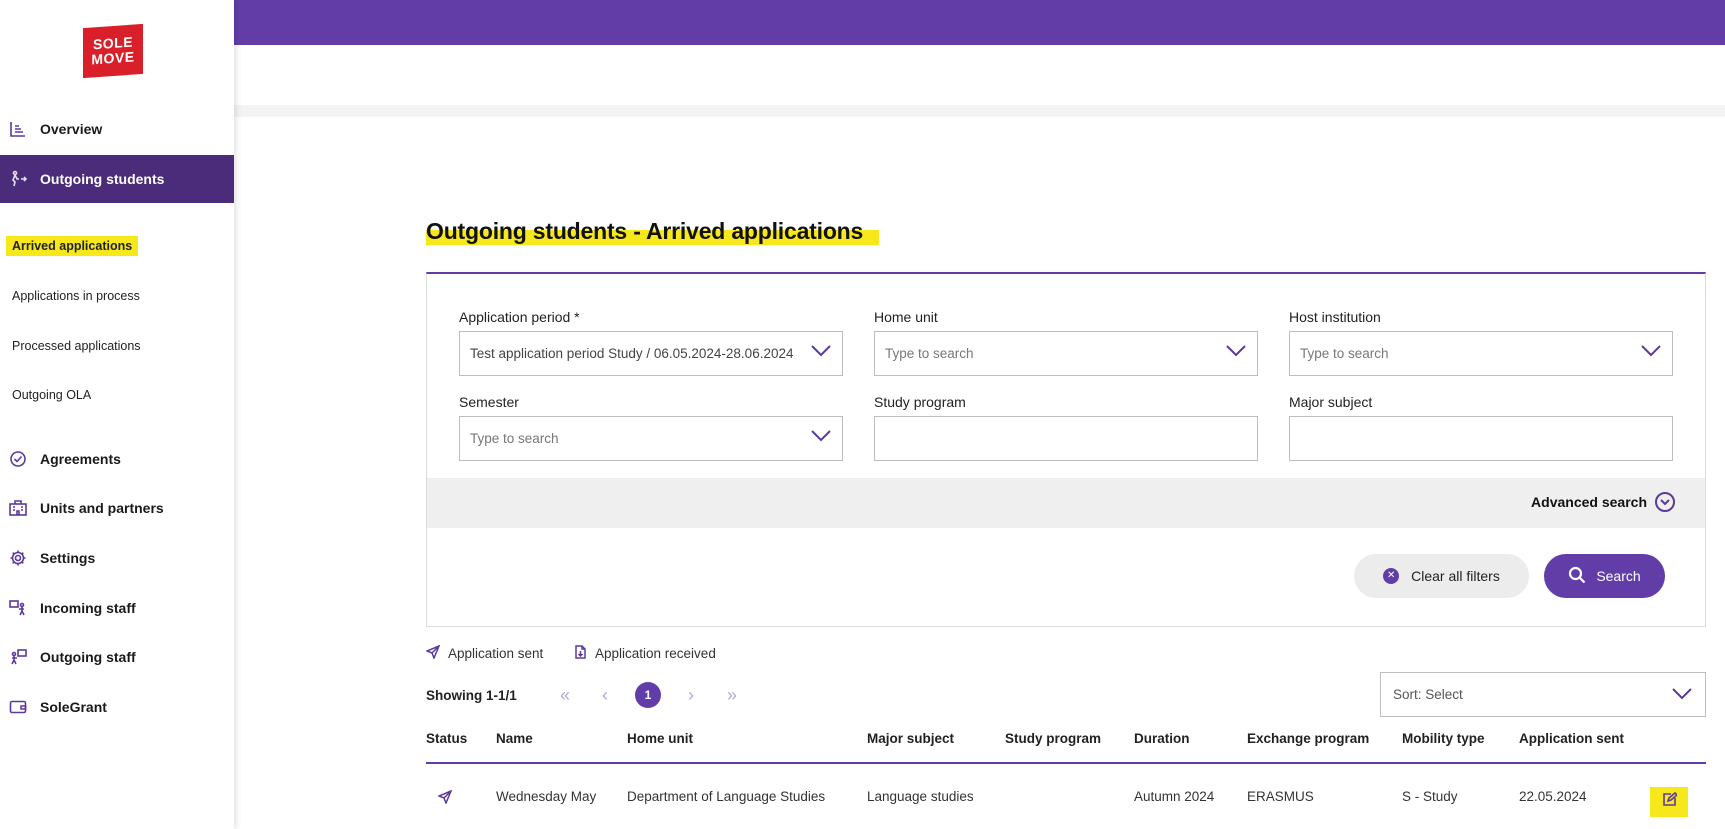 The width and height of the screenshot is (1725, 829). What do you see at coordinates (1344, 353) in the screenshot?
I see `host-institution-placeholder: Type to search` at bounding box center [1344, 353].